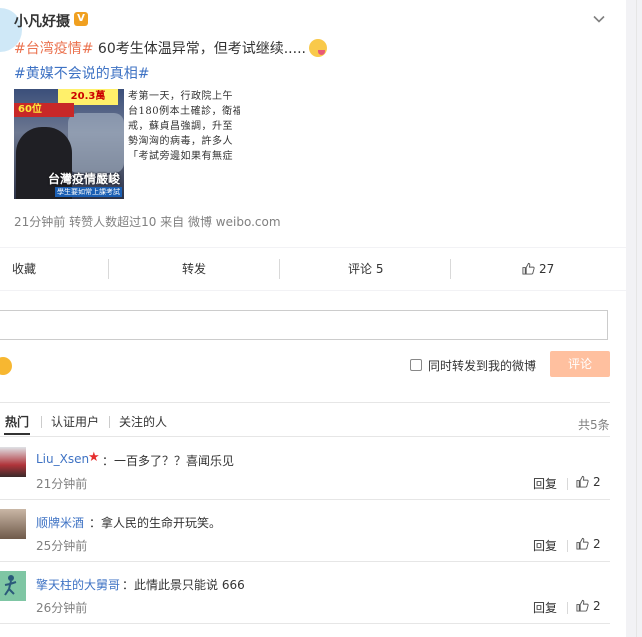 This screenshot has height=637, width=642. Describe the element at coordinates (78, 584) in the screenshot. I see `commenter-name: 擎天柱的大舅哥` at that location.